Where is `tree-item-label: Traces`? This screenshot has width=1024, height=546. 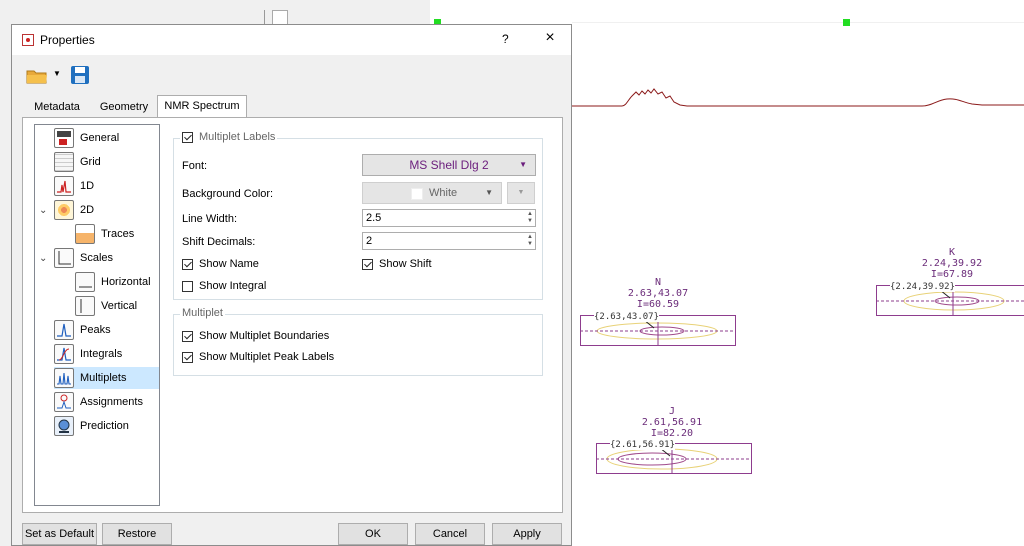
tree-item-label: Traces is located at coordinates (118, 234).